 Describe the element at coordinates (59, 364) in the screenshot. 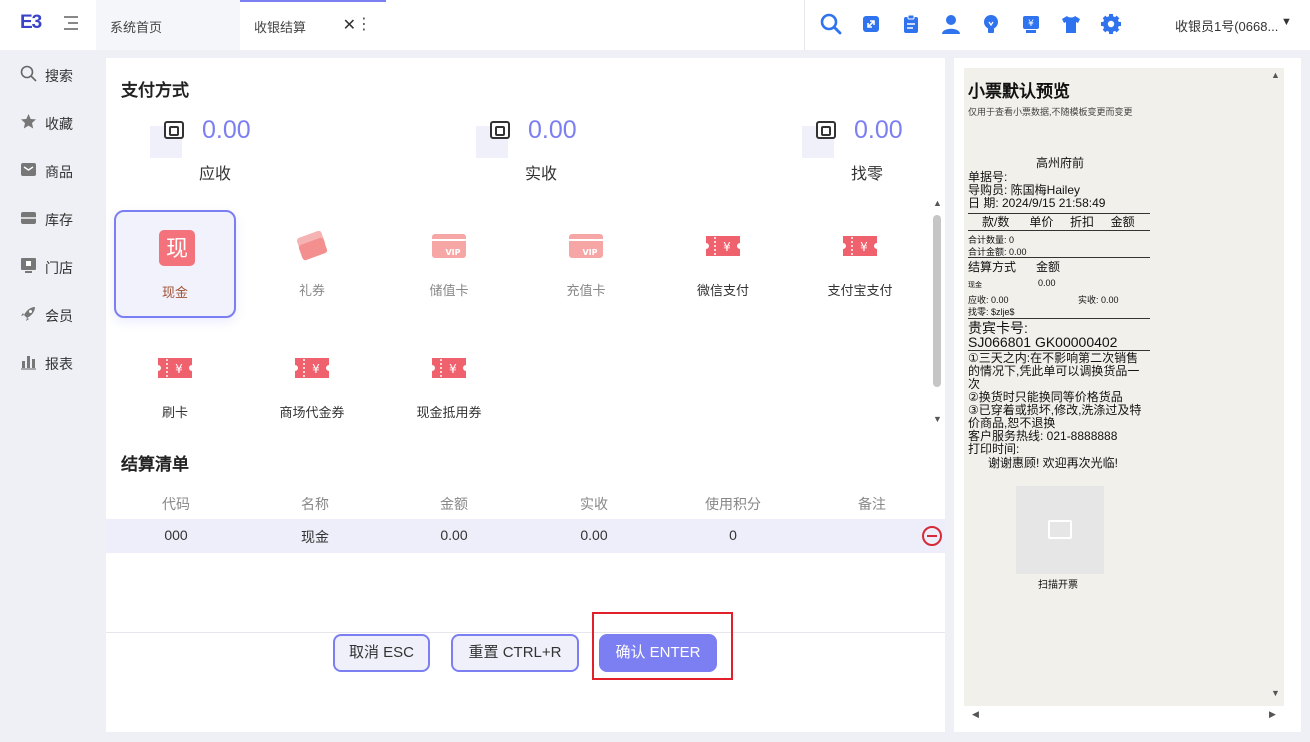

I see `sidebar-item-label: 报表` at that location.